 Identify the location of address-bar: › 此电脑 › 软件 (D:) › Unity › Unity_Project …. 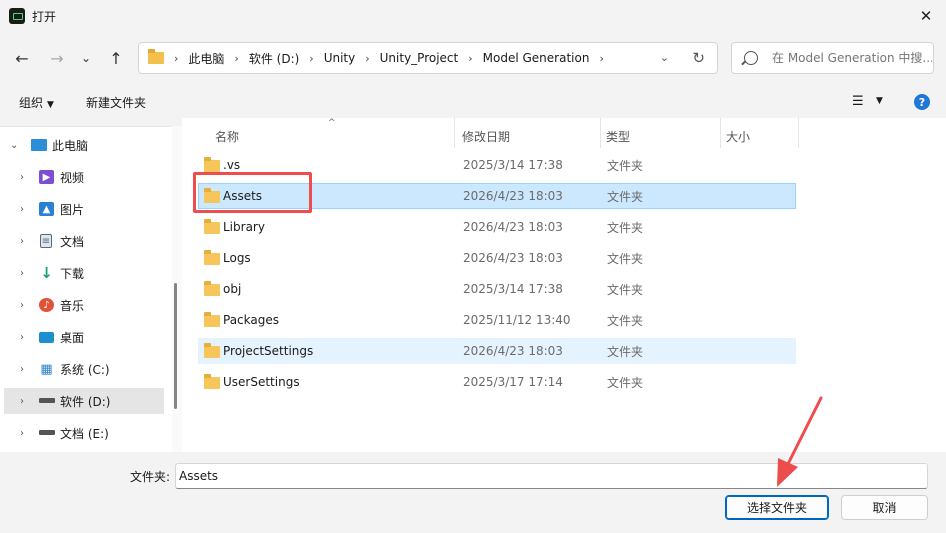
(428, 58).